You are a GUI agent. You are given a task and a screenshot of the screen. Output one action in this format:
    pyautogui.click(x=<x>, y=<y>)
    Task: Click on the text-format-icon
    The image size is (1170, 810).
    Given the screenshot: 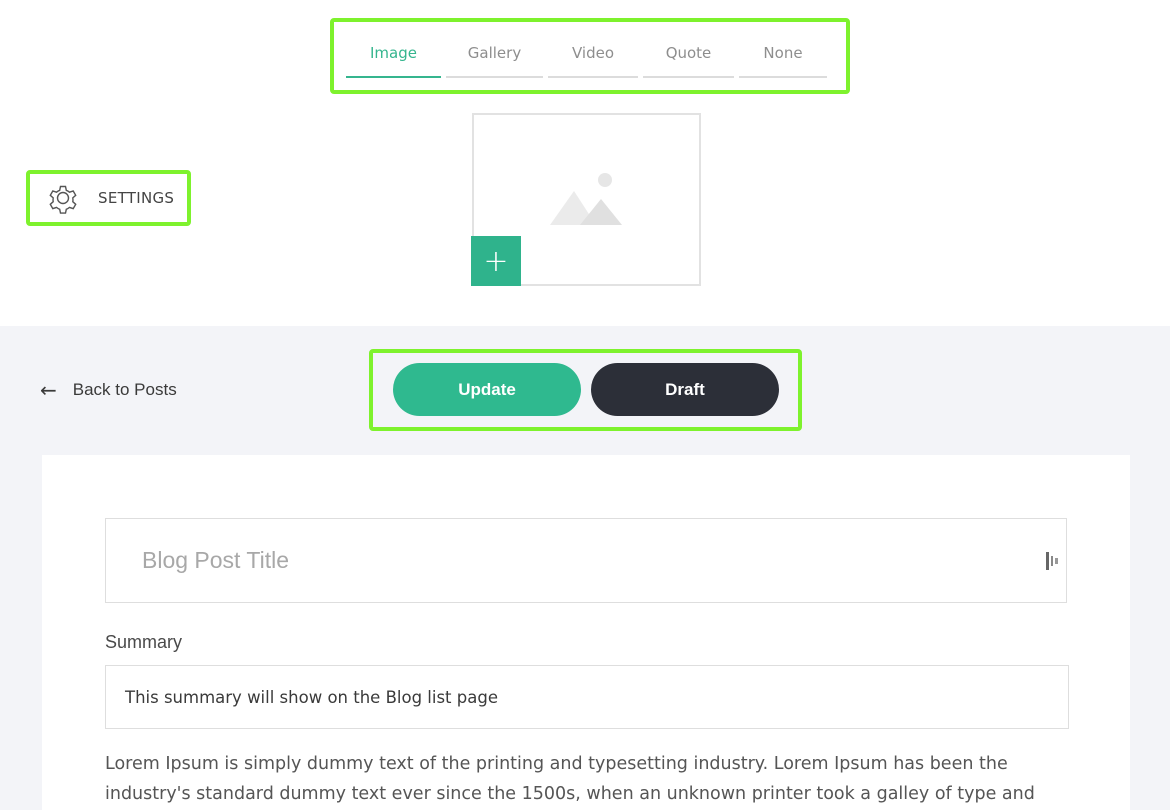 What is the action you would take?
    pyautogui.click(x=1053, y=561)
    